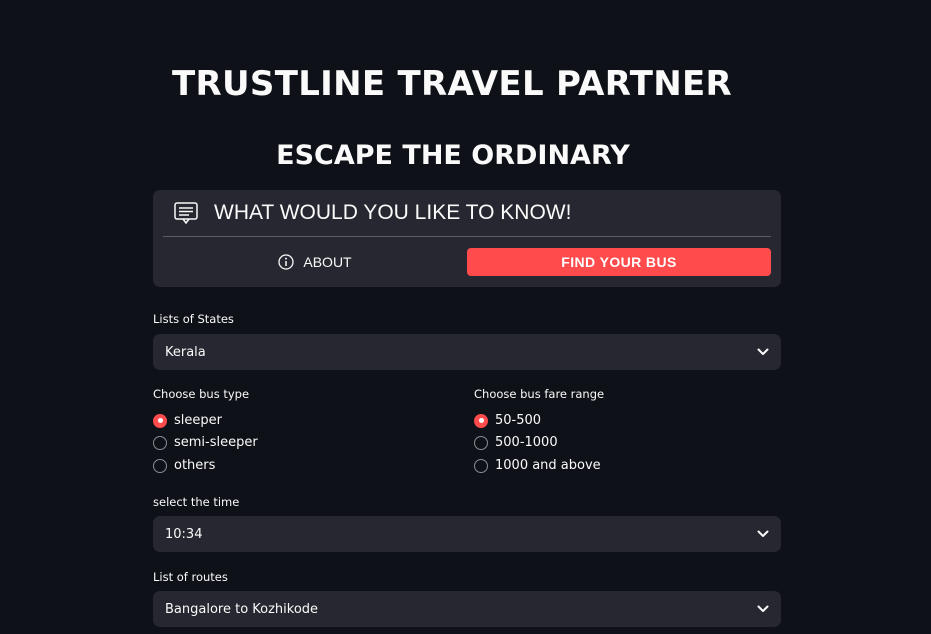 Image resolution: width=931 pixels, height=634 pixels. I want to click on fare-option-1000-and-above: 1000 and above, so click(537, 465).